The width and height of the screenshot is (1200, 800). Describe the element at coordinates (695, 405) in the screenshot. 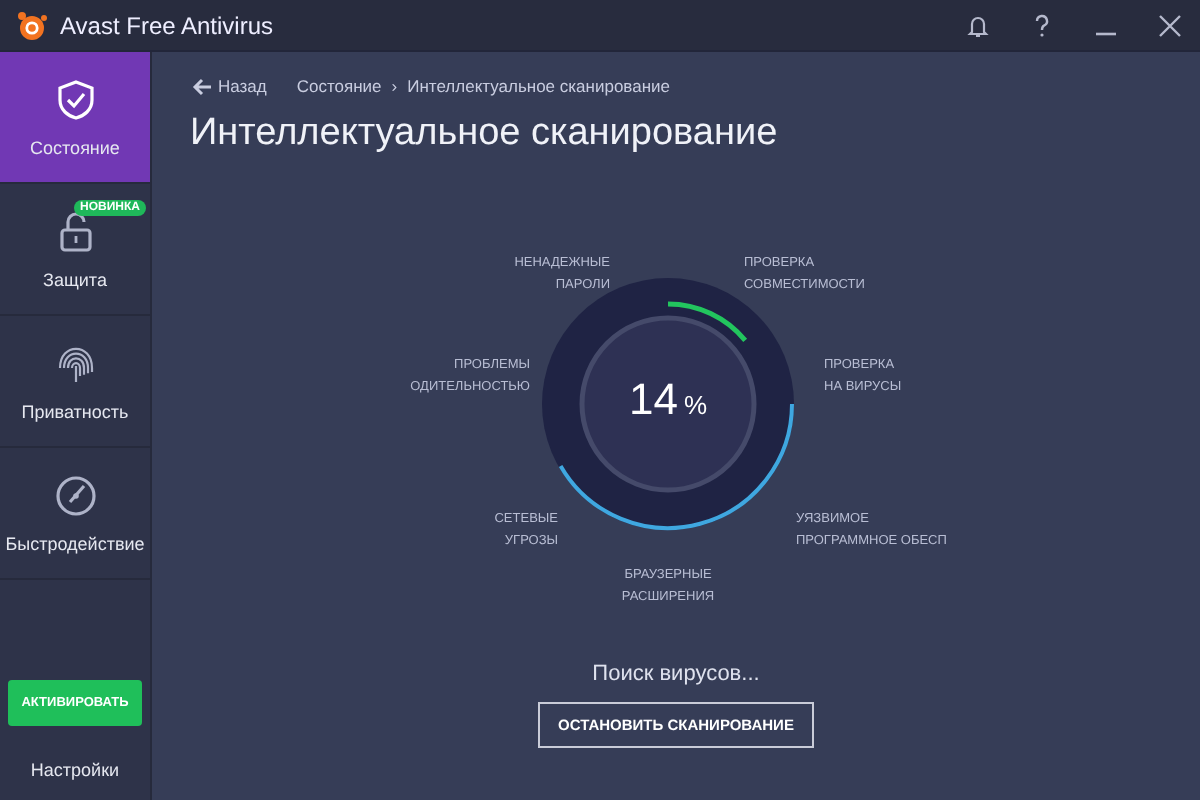

I see `percent-sign: %` at that location.